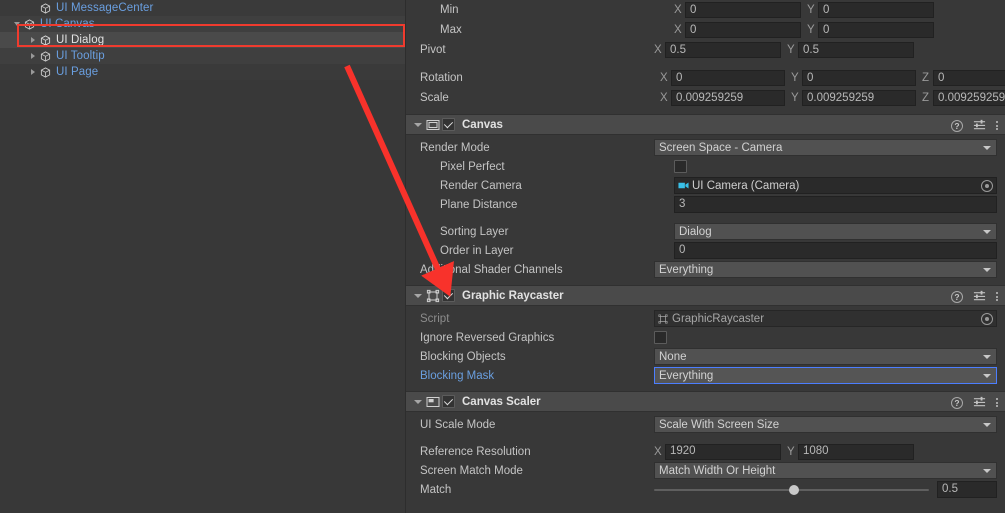 The image size is (1005, 513). Describe the element at coordinates (825, 147) in the screenshot. I see `render-mode-dropdown: Screen Space - Camera` at that location.